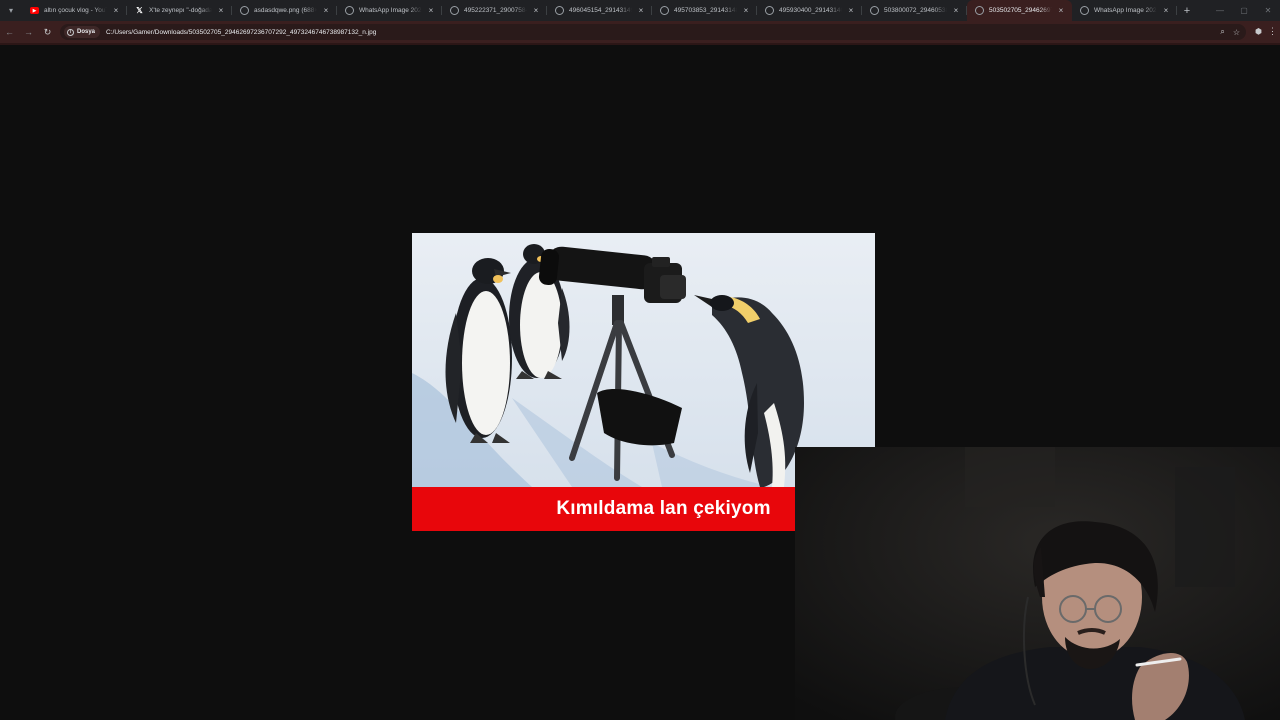 The width and height of the screenshot is (1280, 720). I want to click on address-bar-actions: ⌕ ☆, so click(1230, 32).